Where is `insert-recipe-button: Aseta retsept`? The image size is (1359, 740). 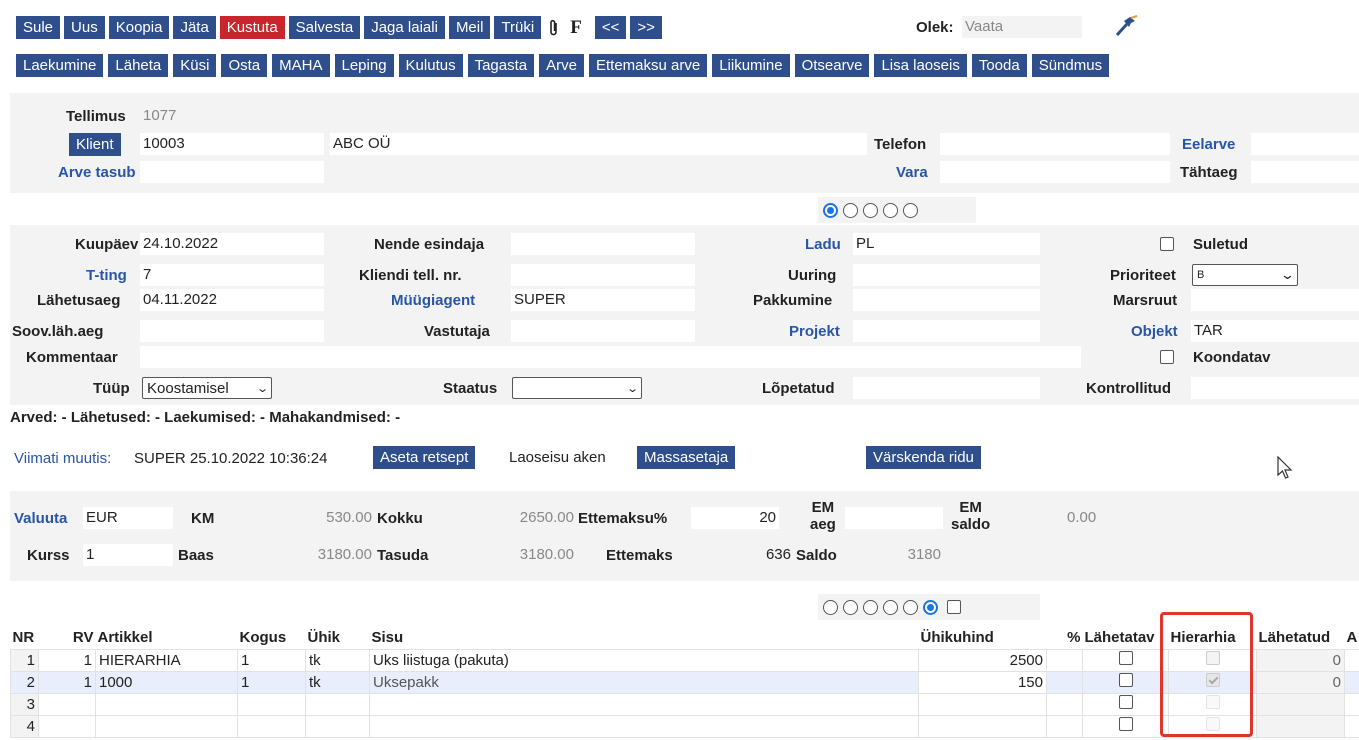
insert-recipe-button: Aseta retsept is located at coordinates (424, 457).